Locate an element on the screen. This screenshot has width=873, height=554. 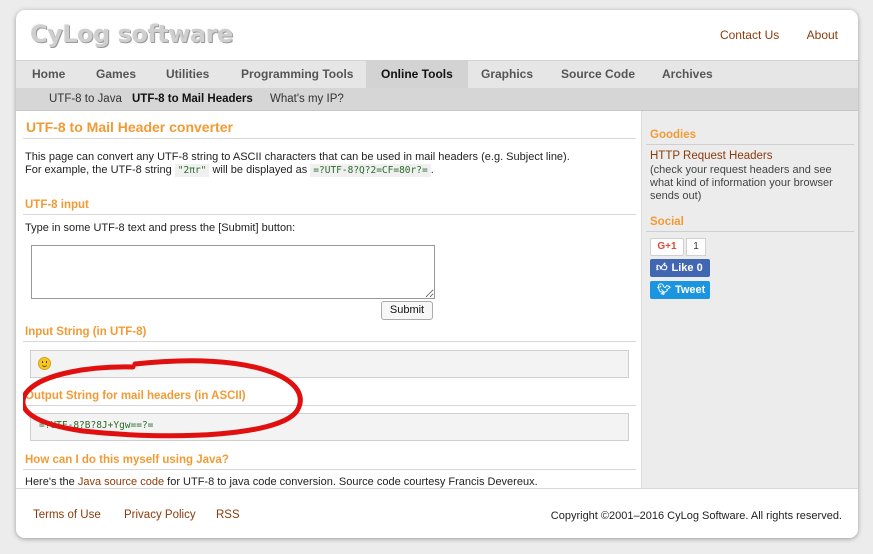
facebook-like-label: Like 0 is located at coordinates (687, 268).